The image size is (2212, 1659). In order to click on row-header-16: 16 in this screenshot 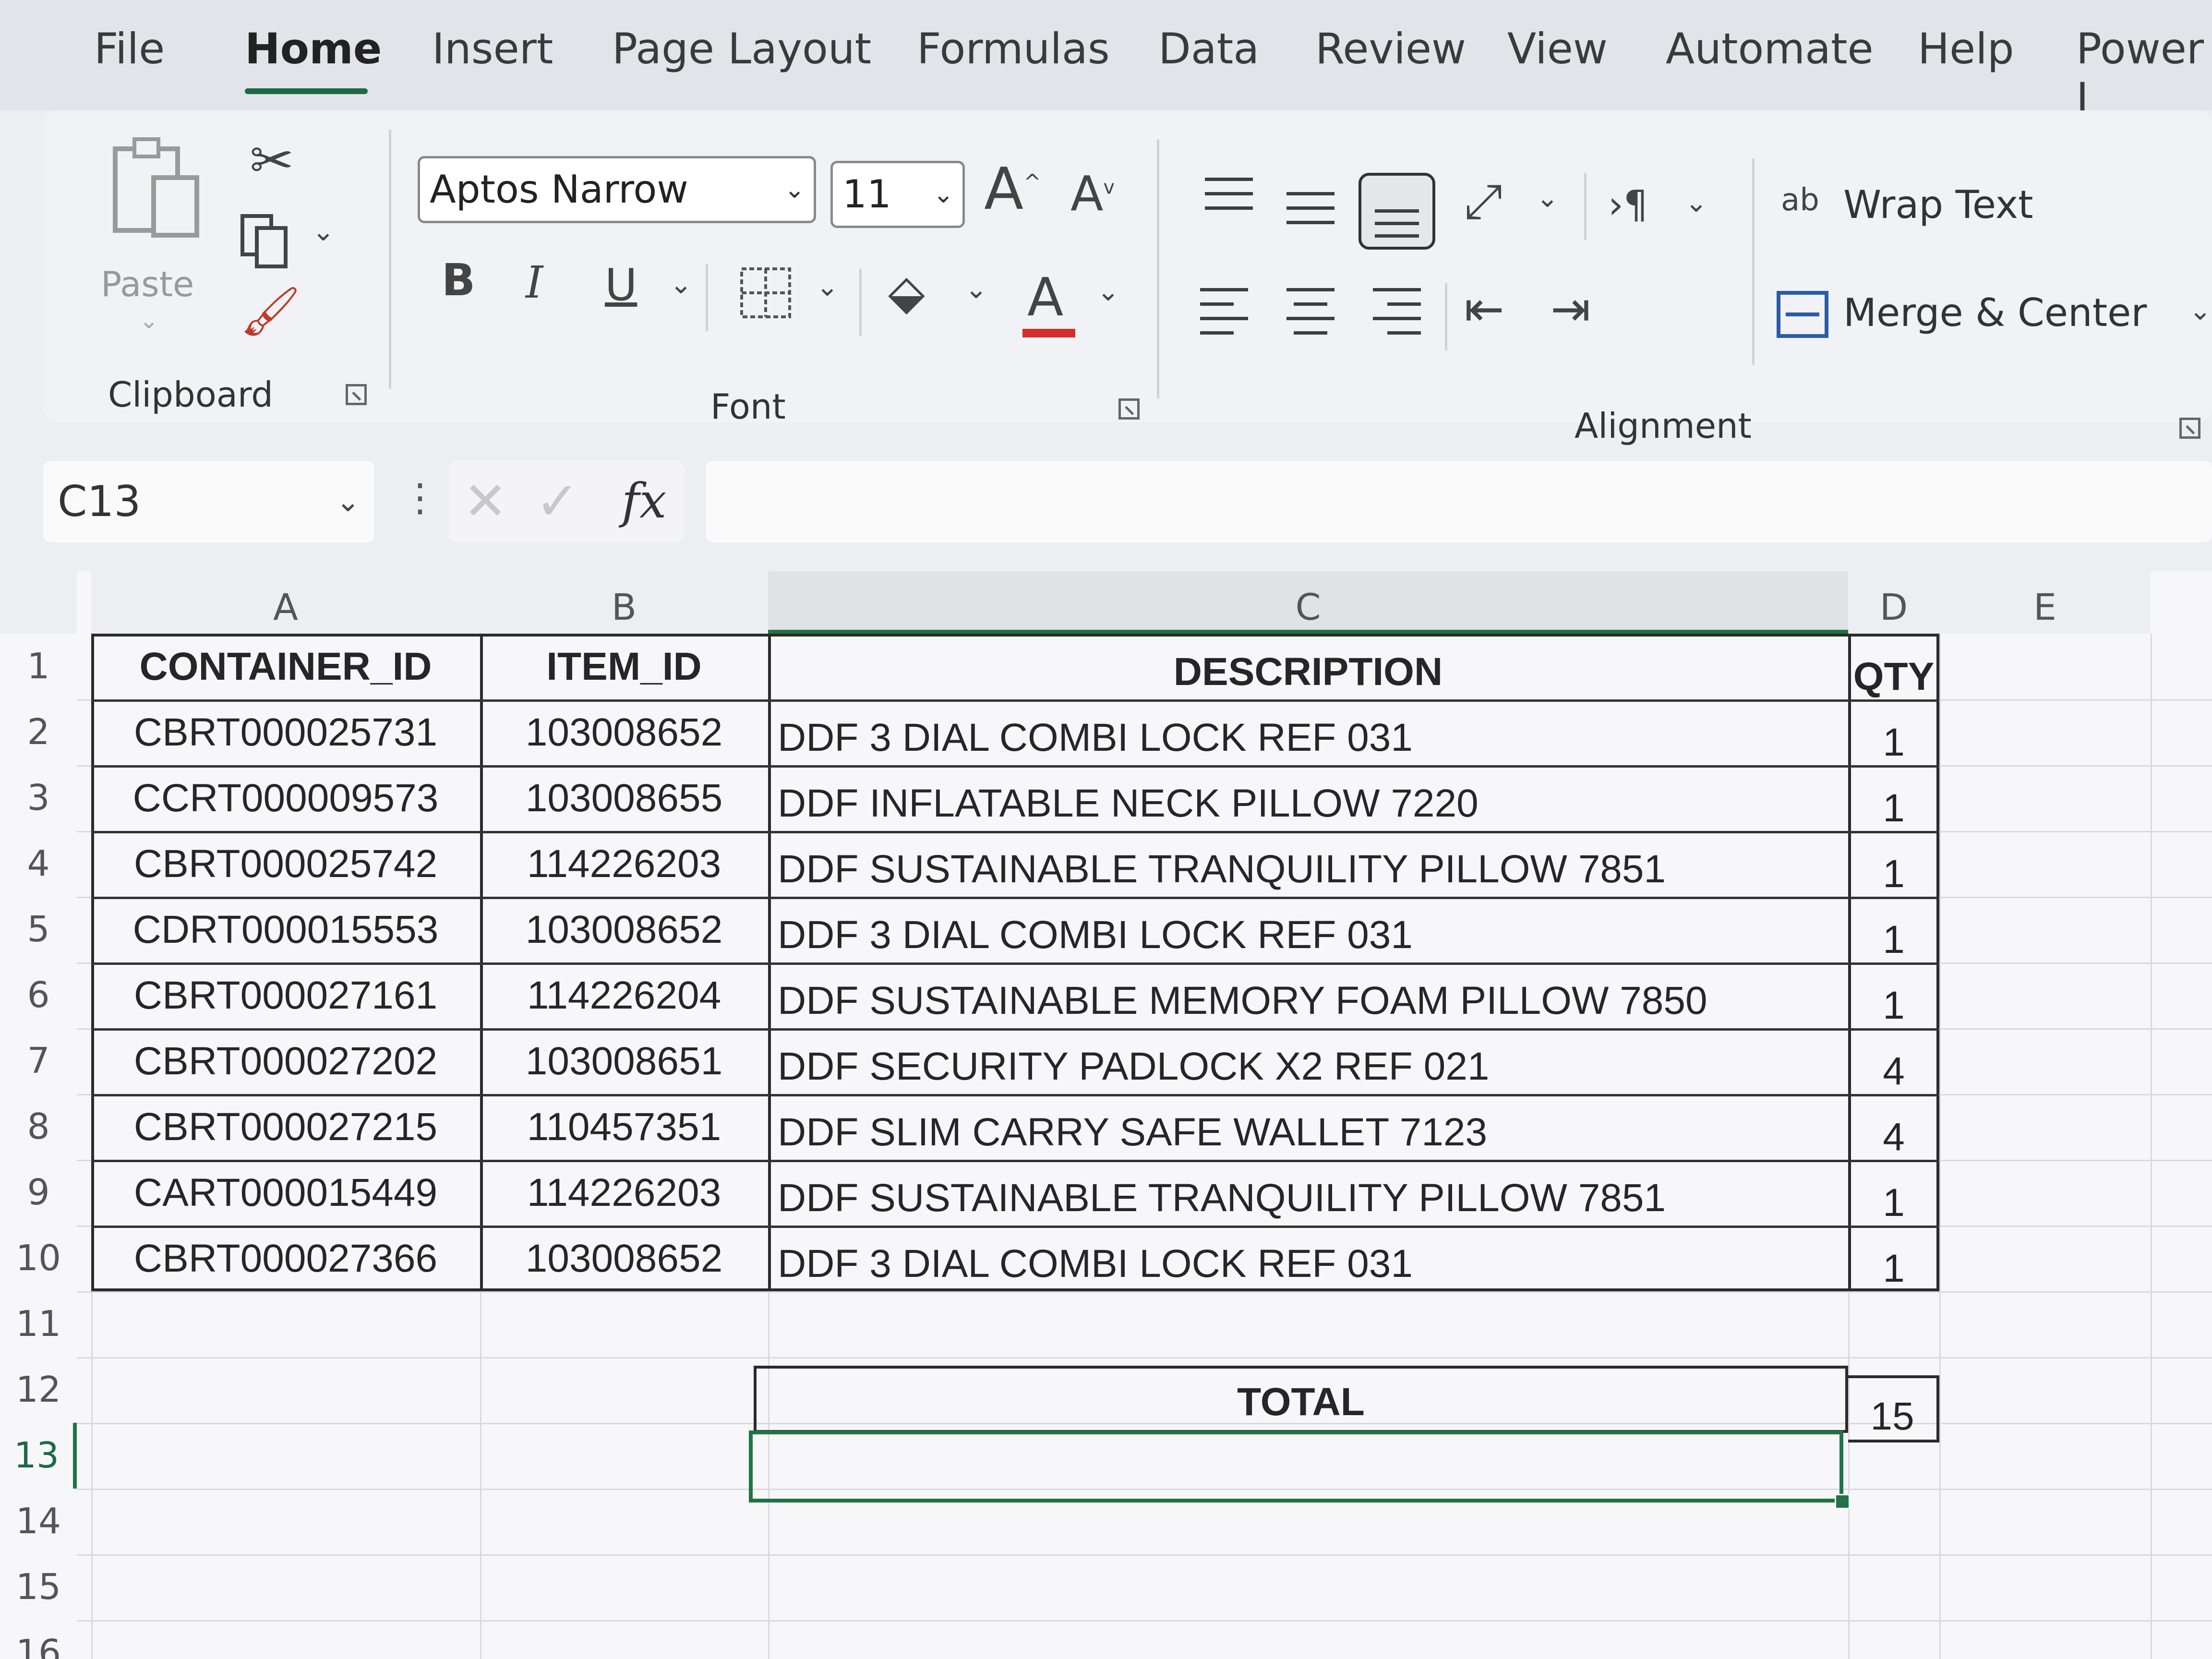, I will do `click(38, 1639)`.